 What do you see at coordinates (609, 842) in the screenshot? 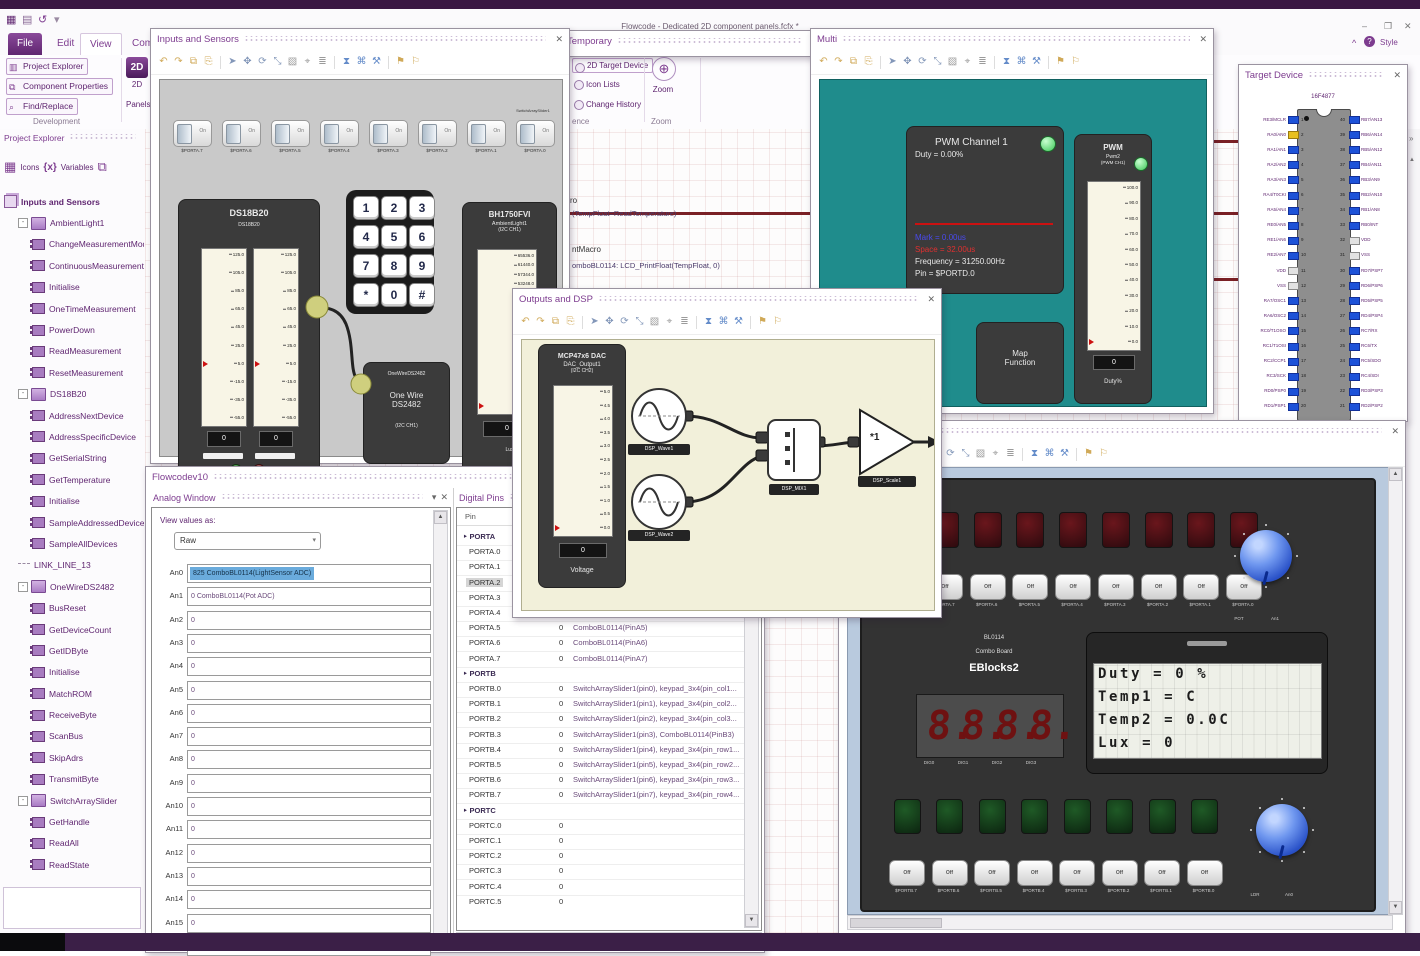
I see `digital-row-portc.1: PORTC.1 0` at bounding box center [609, 842].